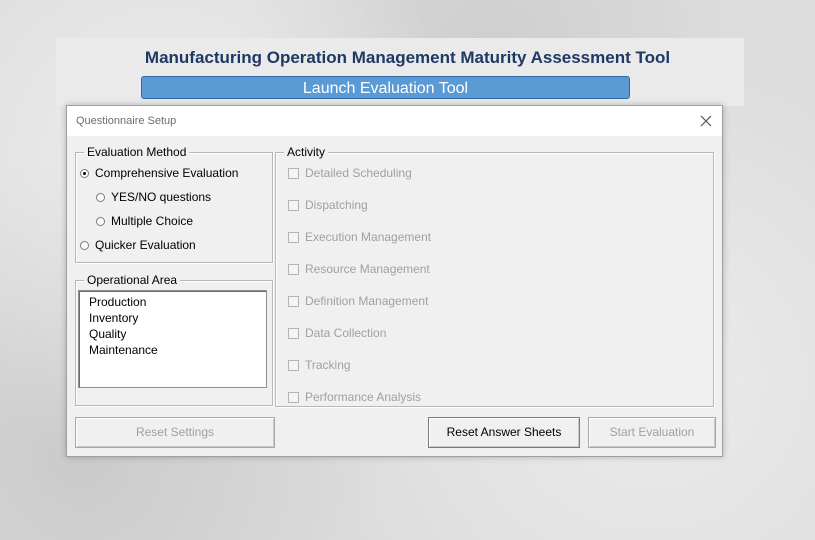 Image resolution: width=815 pixels, height=540 pixels. I want to click on activity-label: Activity, so click(306, 152).